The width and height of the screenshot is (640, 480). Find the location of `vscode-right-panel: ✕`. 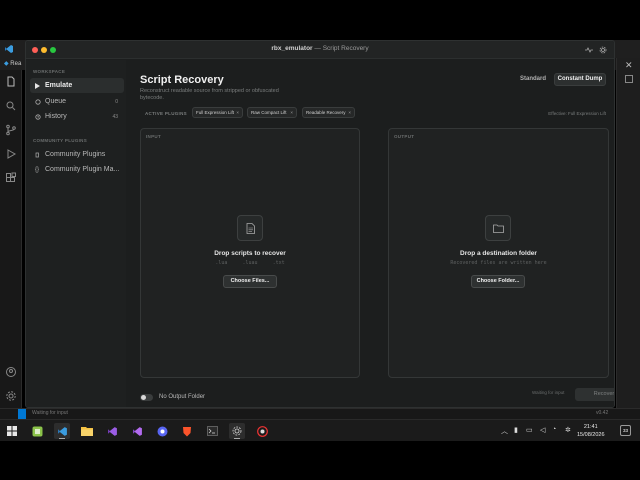

vscode-right-panel: ✕ is located at coordinates (628, 233).